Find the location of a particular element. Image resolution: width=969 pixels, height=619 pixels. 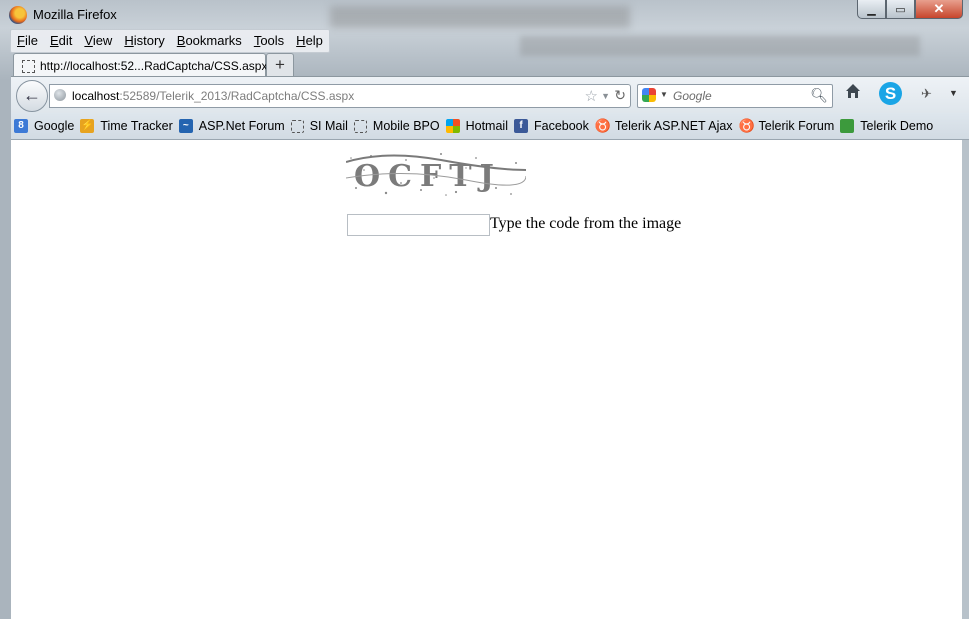

maximize-icon: ▭ is located at coordinates (900, 9).